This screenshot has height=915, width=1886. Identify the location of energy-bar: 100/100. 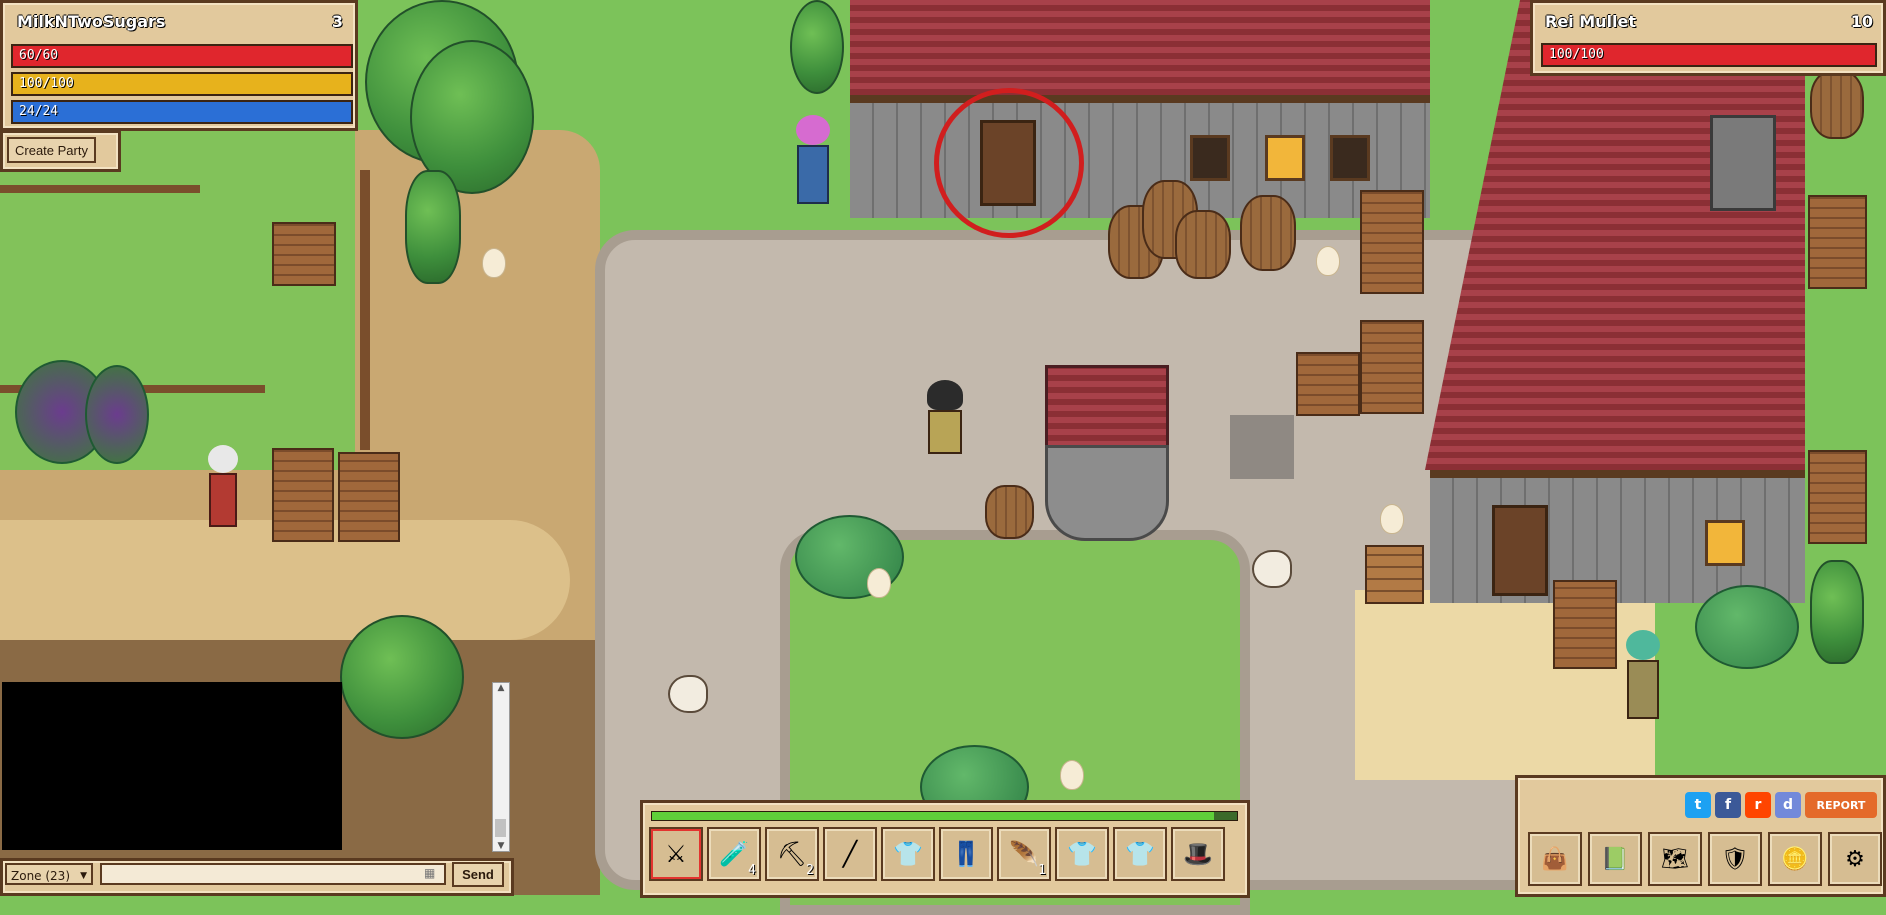
(182, 84).